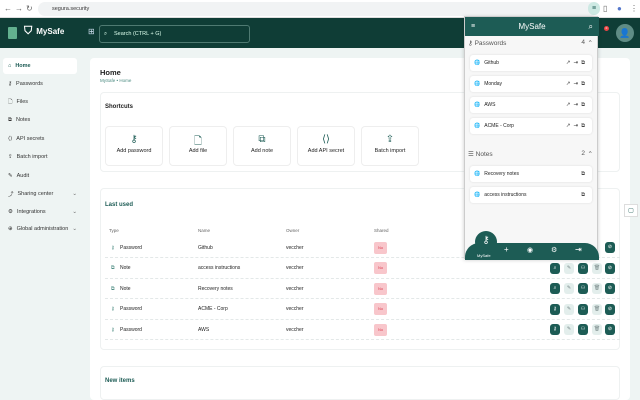 Image resolution: width=640 pixels, height=400 pixels. What do you see at coordinates (591, 26) in the screenshot?
I see `search-icon: ⌕` at bounding box center [591, 26].